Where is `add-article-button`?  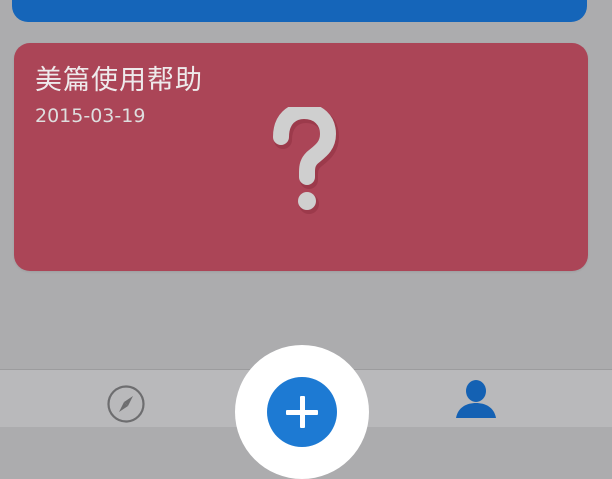
add-article-button is located at coordinates (302, 412).